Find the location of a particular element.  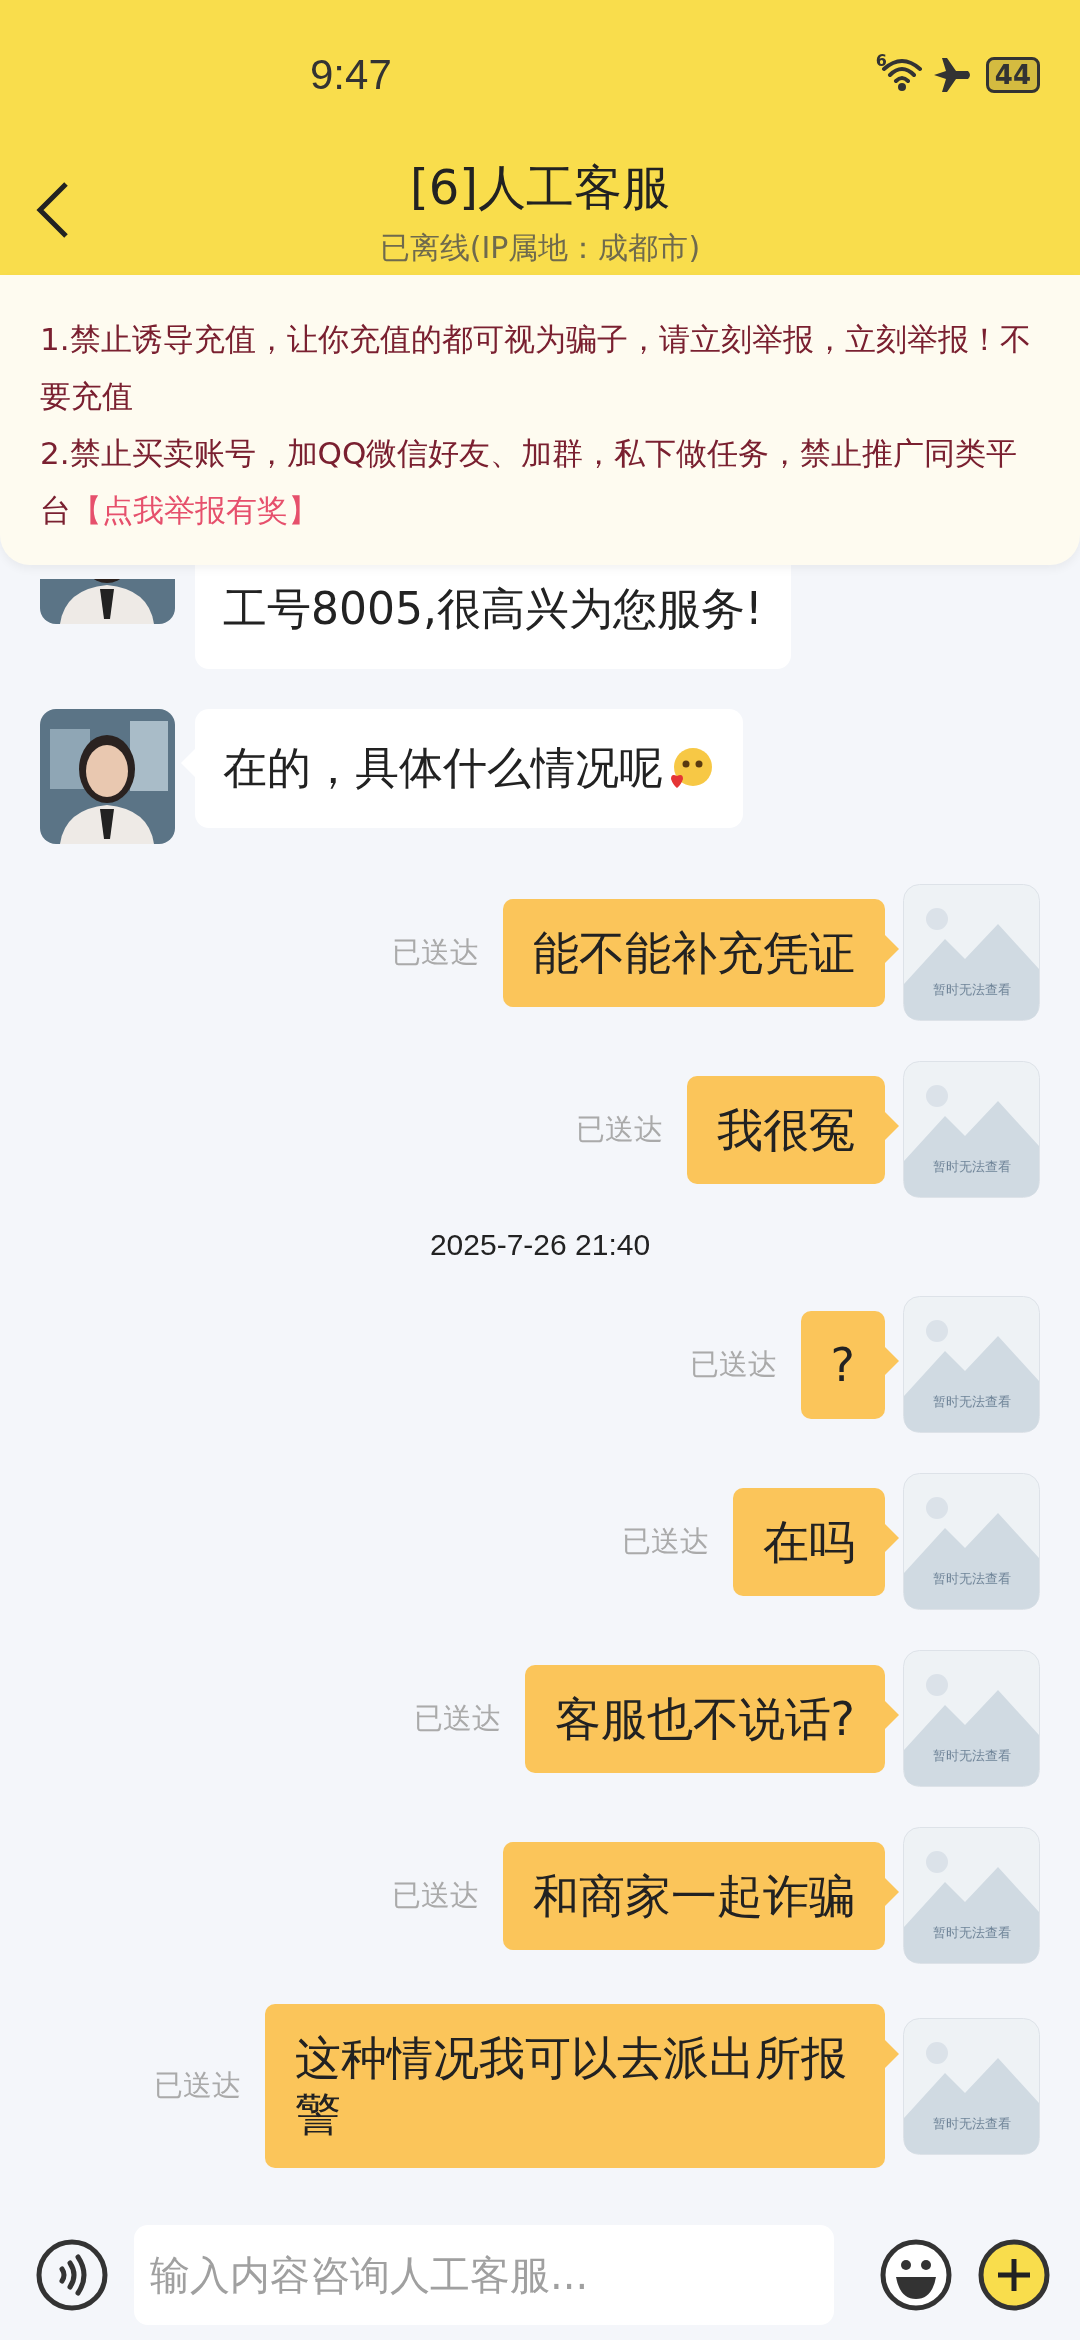

notice-text: 2.禁止买卖账号，加QQ微信好友、加群，私下做任务，禁止推广同类平台【点我举报有奖】 is located at coordinates (529, 482).